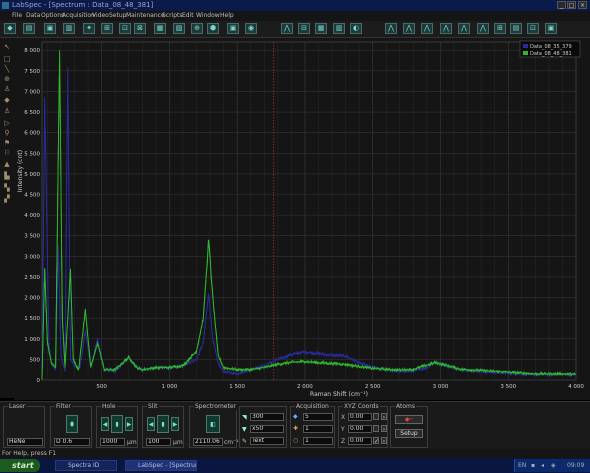 The image size is (590, 473). Describe the element at coordinates (112, 442) in the screenshot. I see `hole-field: 1000` at that location.